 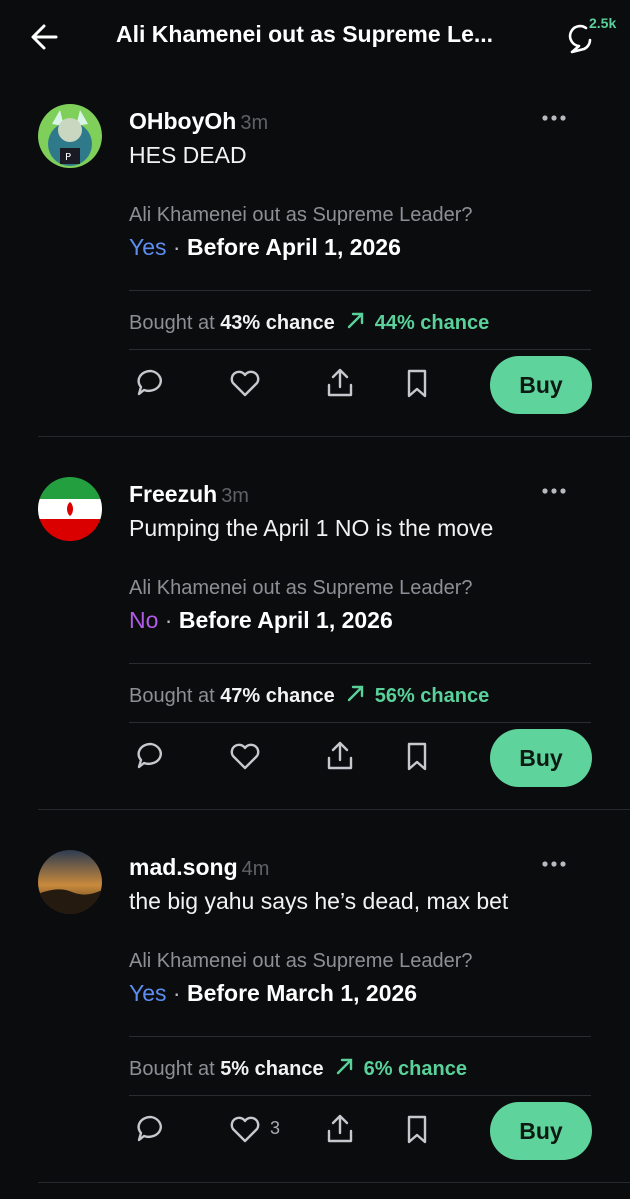 I want to click on market-position: No · Before April 1, 2026, so click(x=261, y=620).